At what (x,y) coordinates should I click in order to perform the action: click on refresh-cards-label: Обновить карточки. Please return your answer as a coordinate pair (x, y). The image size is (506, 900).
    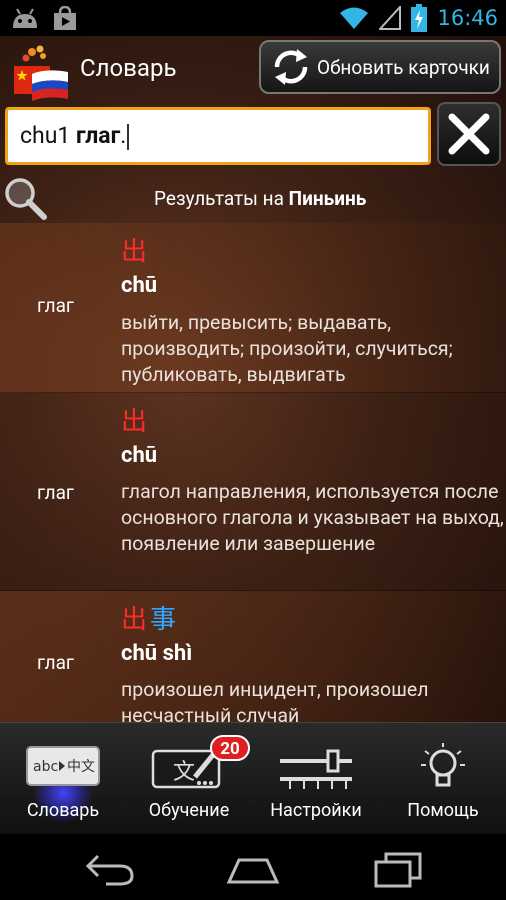
    Looking at the image, I should click on (403, 67).